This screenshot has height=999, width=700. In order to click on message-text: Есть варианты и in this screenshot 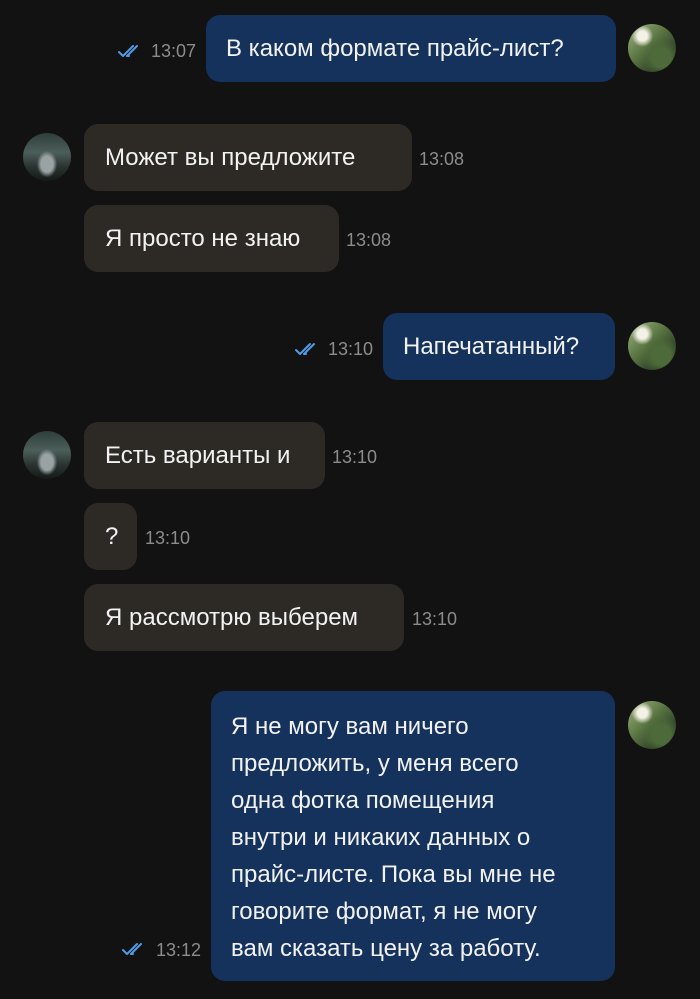, I will do `click(198, 455)`.